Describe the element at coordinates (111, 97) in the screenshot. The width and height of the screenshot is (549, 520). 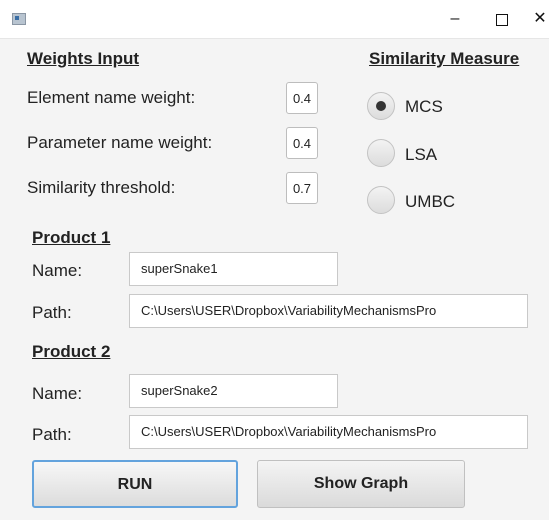
I see `element-weight-label: Element name weight:` at that location.